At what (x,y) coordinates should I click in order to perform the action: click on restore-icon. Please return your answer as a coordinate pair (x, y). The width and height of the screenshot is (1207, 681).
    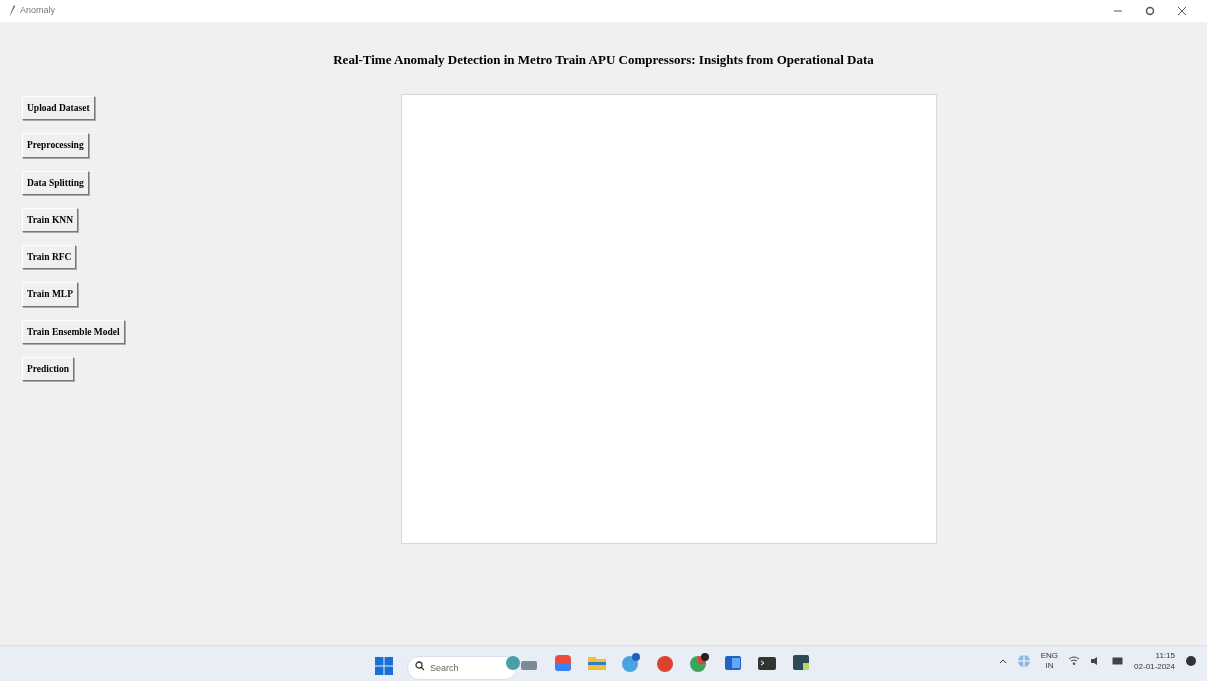
    Looking at the image, I should click on (1150, 11).